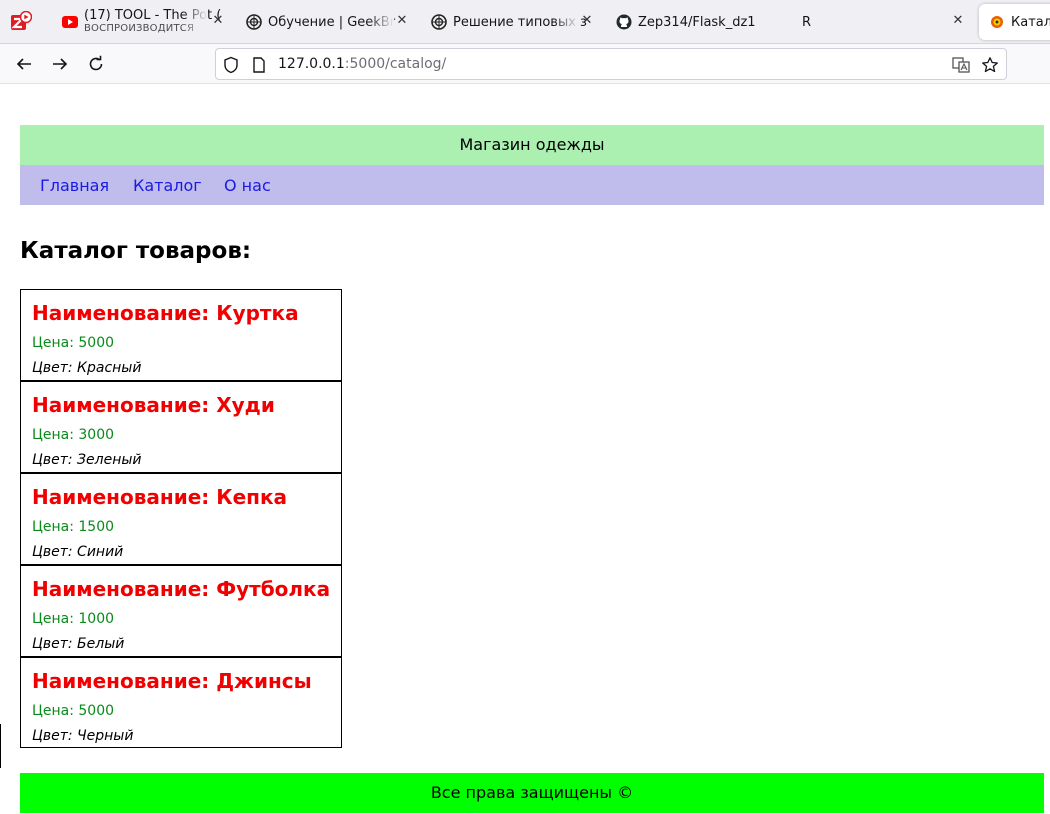 The image size is (1050, 814). I want to click on page-title: Каталог товаров:, so click(136, 251).